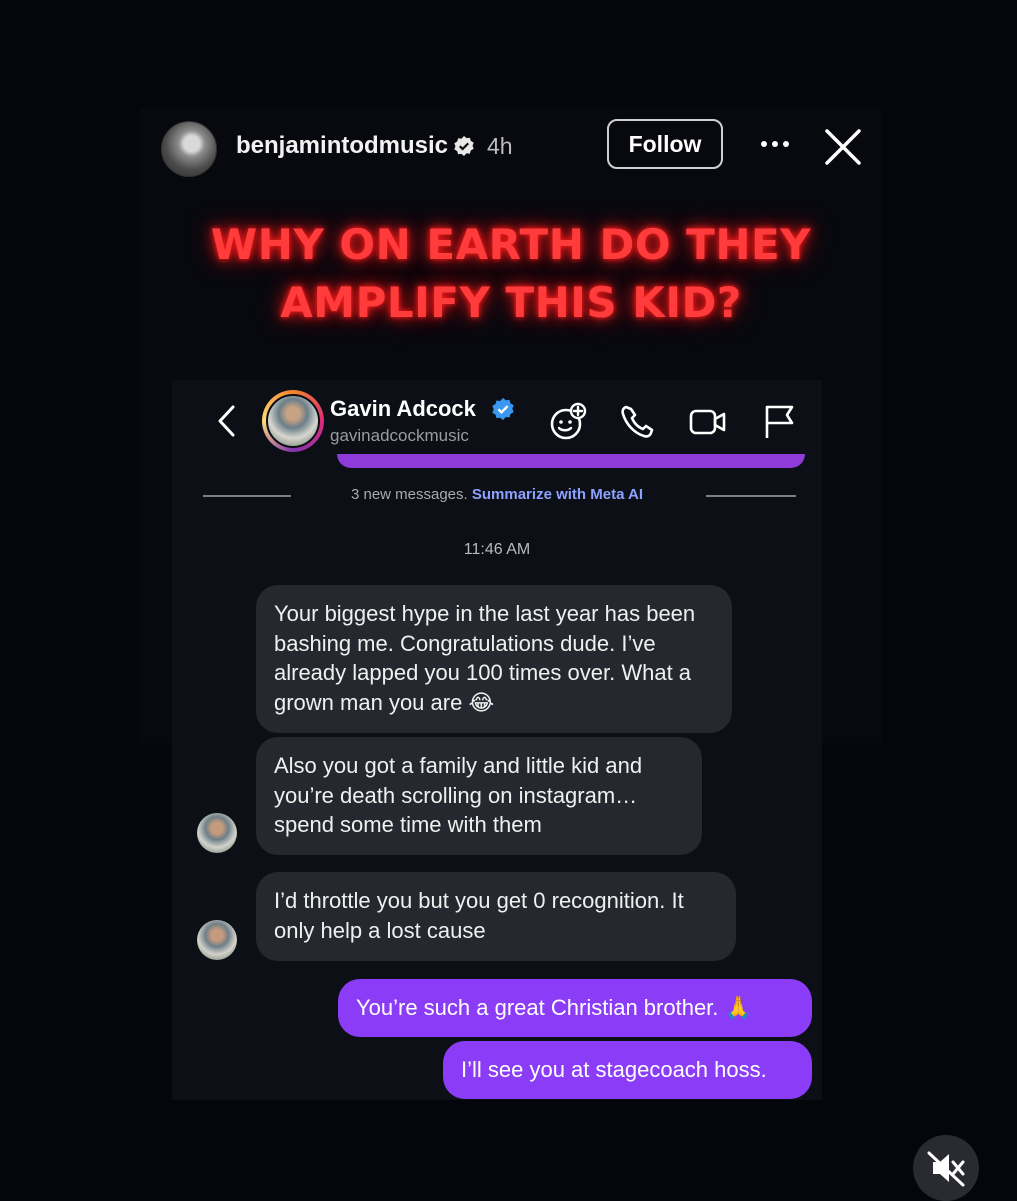 The image size is (1017, 1201). What do you see at coordinates (403, 409) in the screenshot?
I see `contact-name: Gavin Adcock` at bounding box center [403, 409].